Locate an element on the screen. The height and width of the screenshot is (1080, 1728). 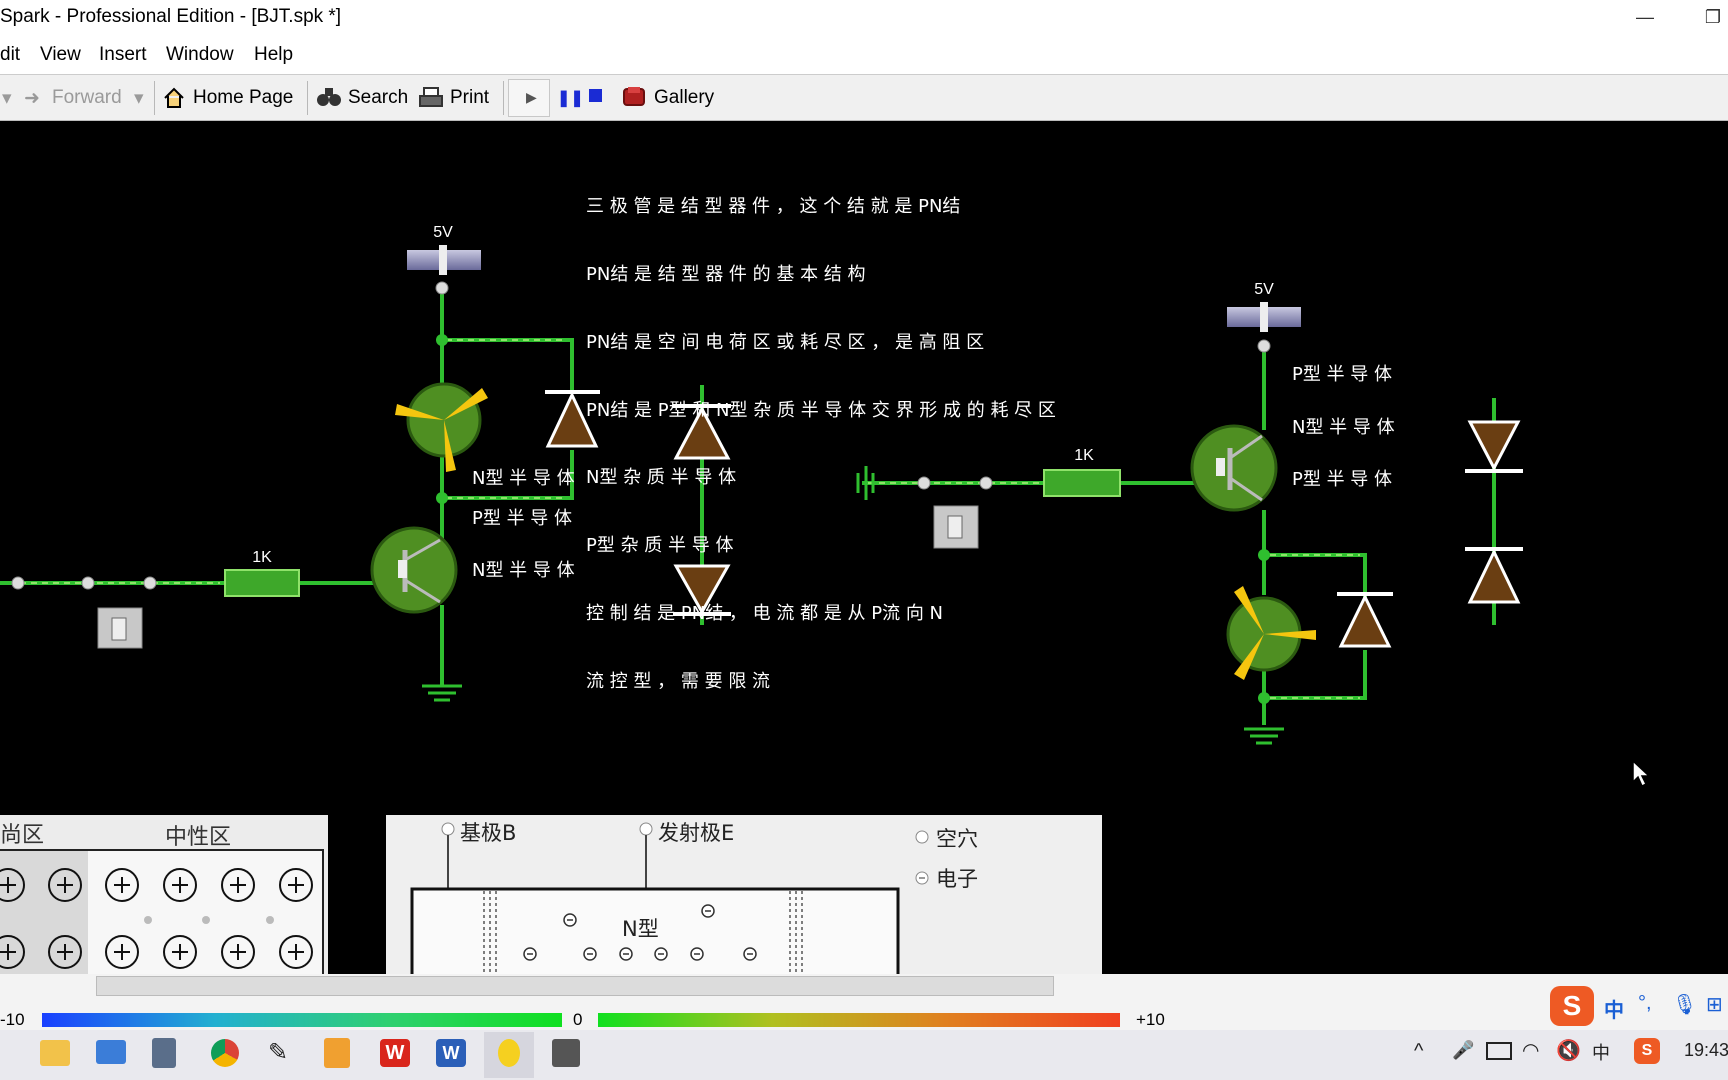
right-layer-label: N型 半 导 体 is located at coordinates (1343, 427).